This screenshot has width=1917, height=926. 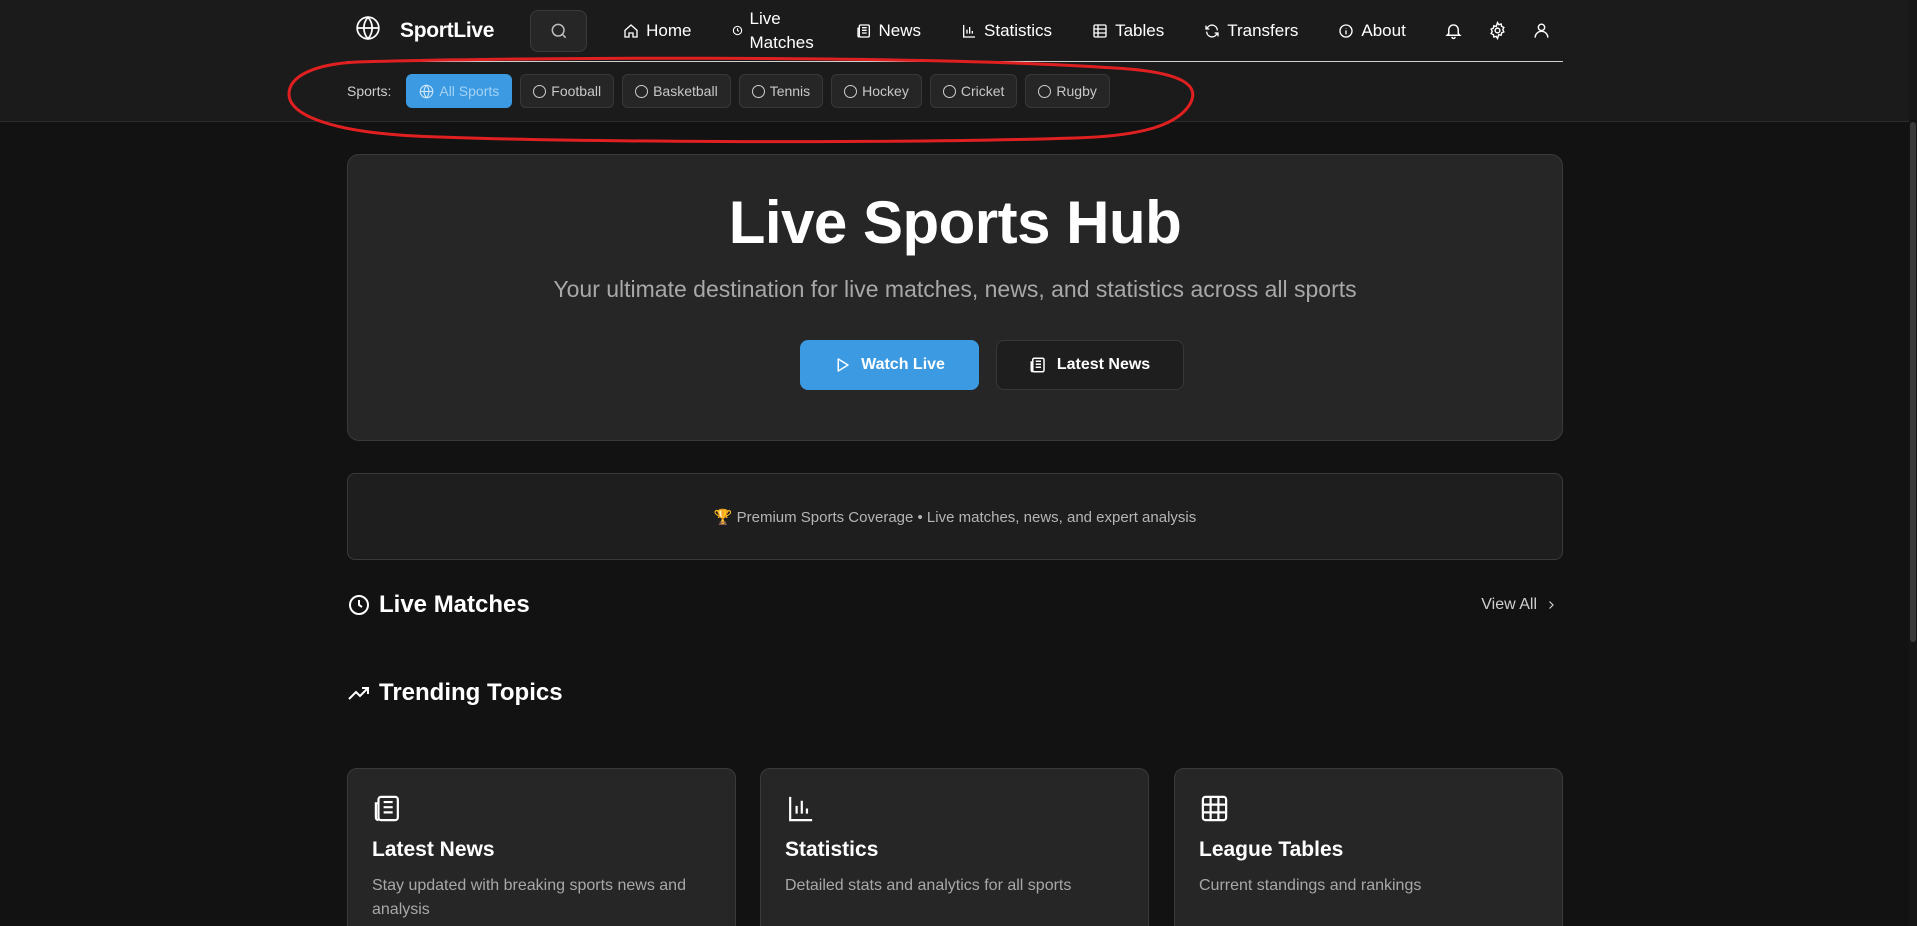 What do you see at coordinates (447, 30) in the screenshot?
I see `brand-name: SportLive` at bounding box center [447, 30].